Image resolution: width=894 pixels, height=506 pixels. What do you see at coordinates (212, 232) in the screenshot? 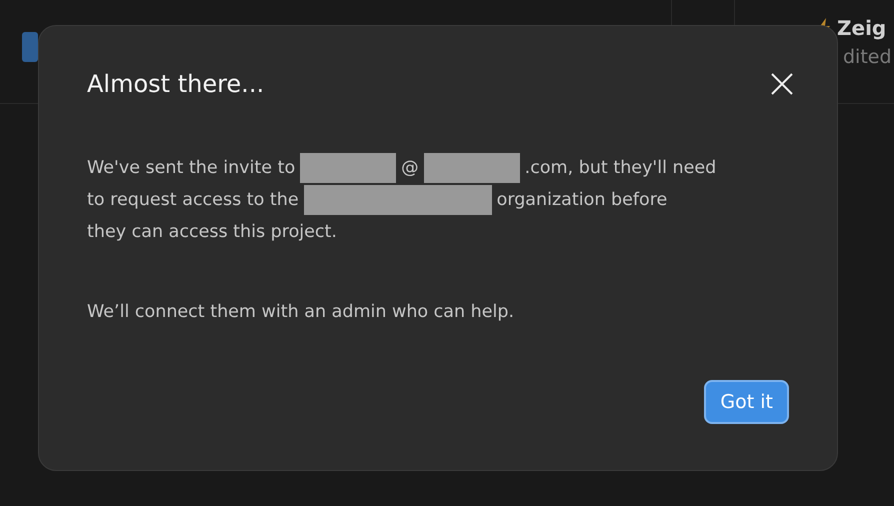
I see `message-text: they can access this project.` at bounding box center [212, 232].